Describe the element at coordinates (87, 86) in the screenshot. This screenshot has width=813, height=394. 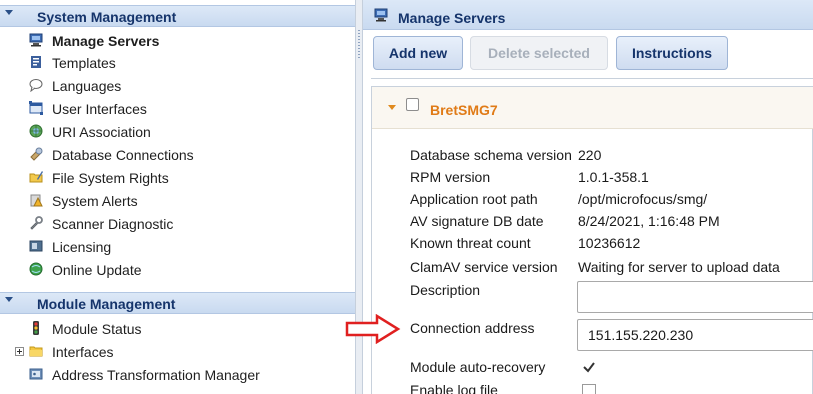
I see `nav-item-label: Languages` at that location.